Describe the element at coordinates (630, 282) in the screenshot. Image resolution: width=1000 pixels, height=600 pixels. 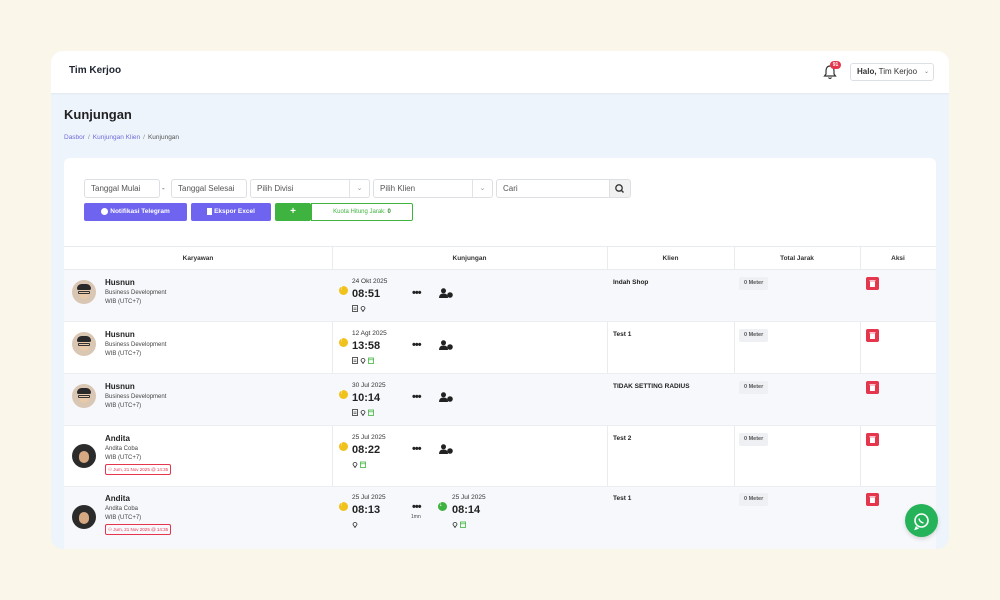
I see `client-name: Indah Shop` at that location.